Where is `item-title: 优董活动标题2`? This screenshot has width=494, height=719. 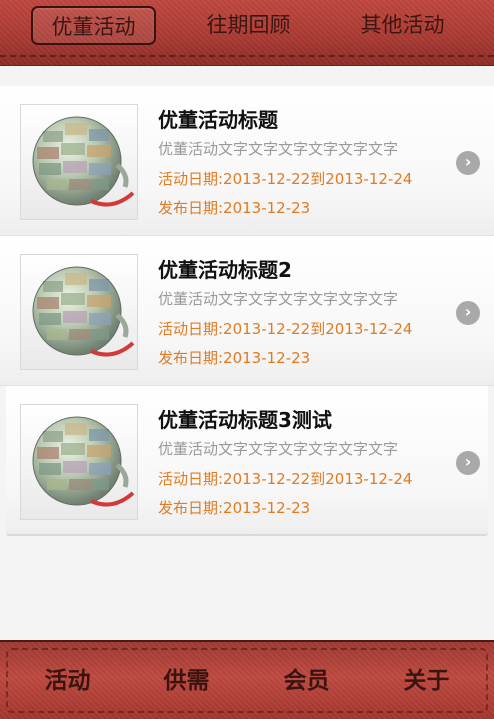
item-title: 优董活动标题2 is located at coordinates (225, 270).